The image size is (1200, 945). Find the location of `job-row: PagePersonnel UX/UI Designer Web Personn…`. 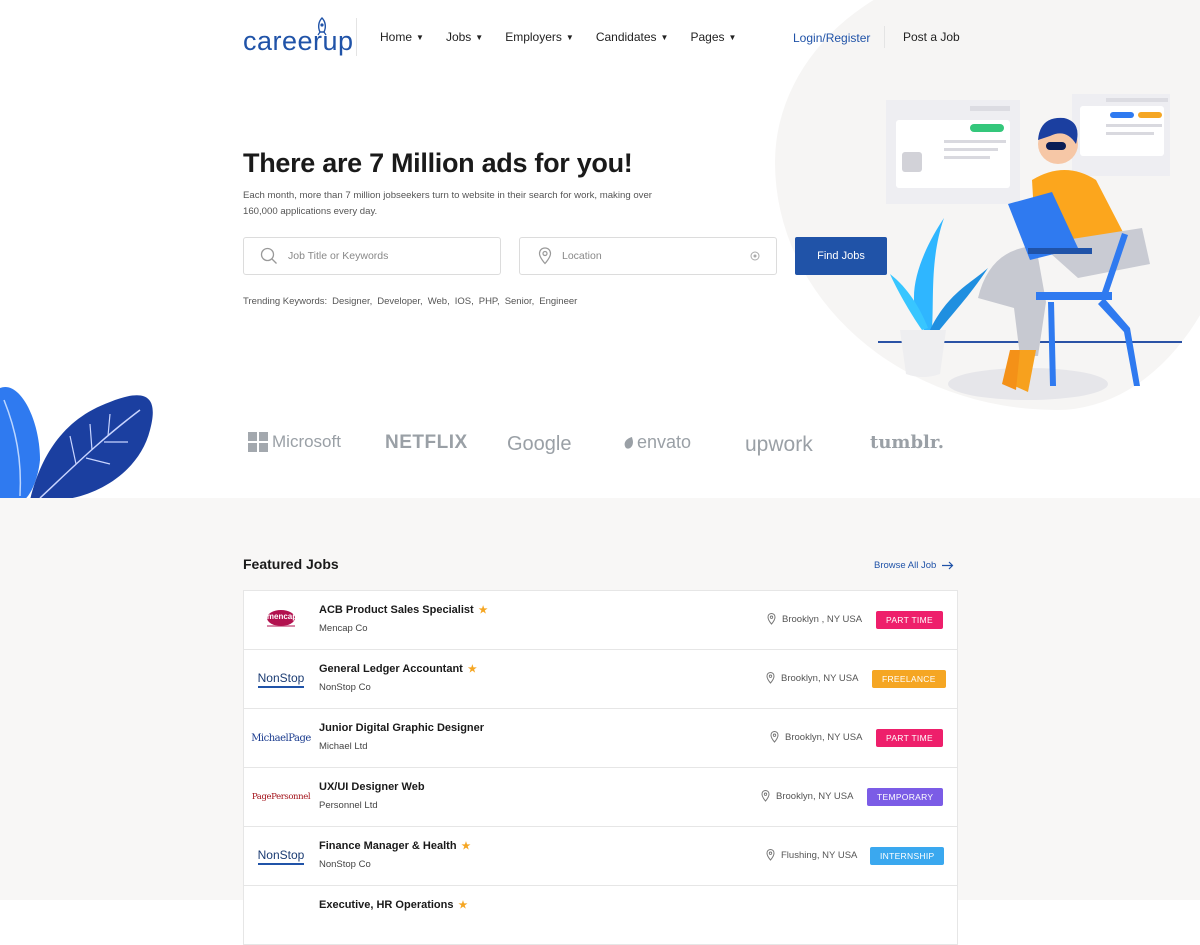

job-row: PagePersonnel UX/UI Designer Web Personn… is located at coordinates (600, 797).